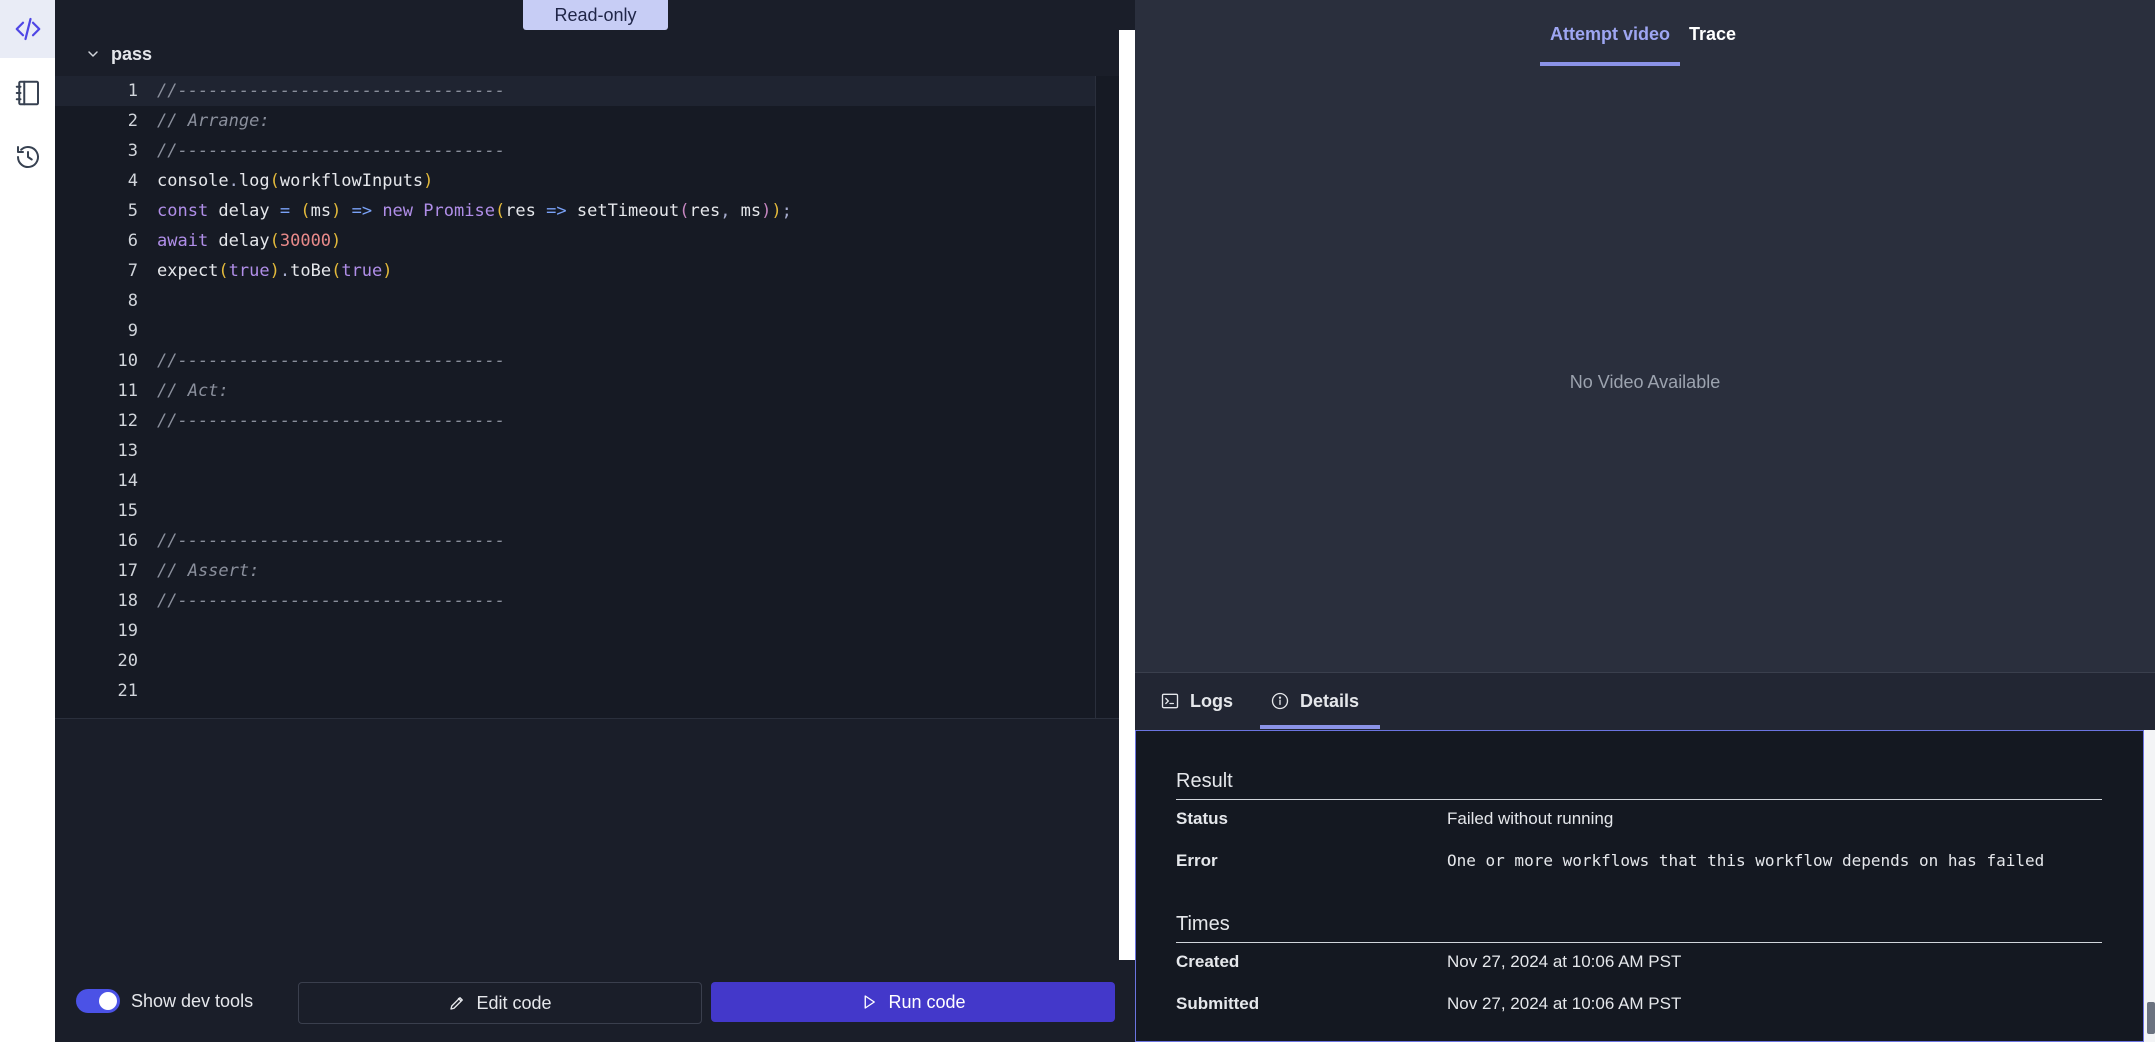 The width and height of the screenshot is (2155, 1042). What do you see at coordinates (132, 151) in the screenshot?
I see `line-number: 3` at bounding box center [132, 151].